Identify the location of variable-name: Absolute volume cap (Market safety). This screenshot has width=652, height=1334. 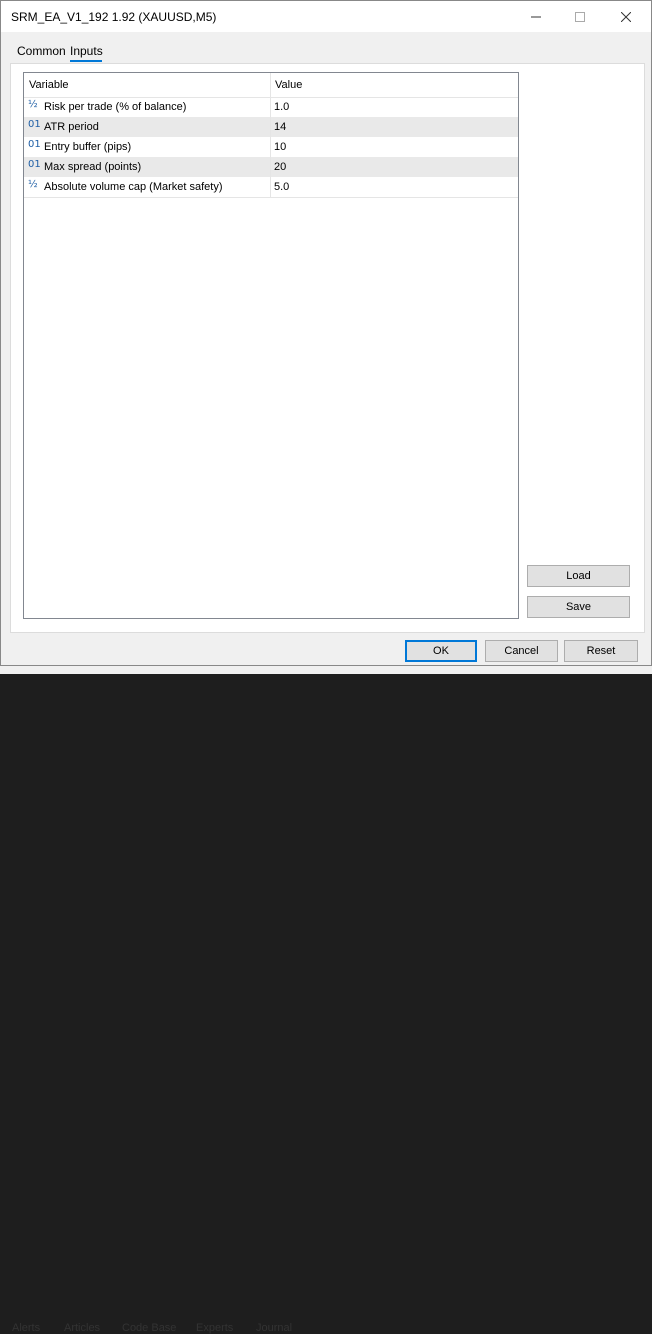
(133, 187).